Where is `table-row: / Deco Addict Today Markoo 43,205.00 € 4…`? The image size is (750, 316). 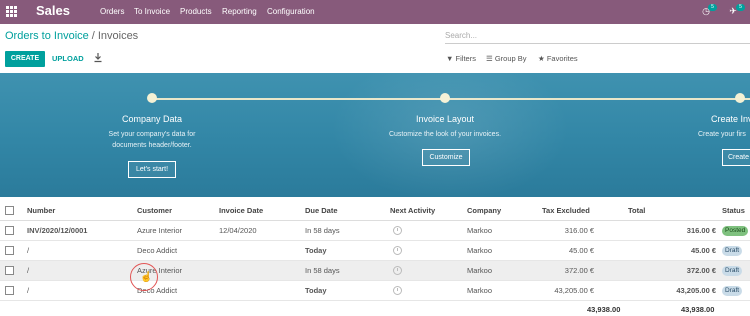 table-row: / Deco Addict Today Markoo 43,205.00 € 4… is located at coordinates (375, 290).